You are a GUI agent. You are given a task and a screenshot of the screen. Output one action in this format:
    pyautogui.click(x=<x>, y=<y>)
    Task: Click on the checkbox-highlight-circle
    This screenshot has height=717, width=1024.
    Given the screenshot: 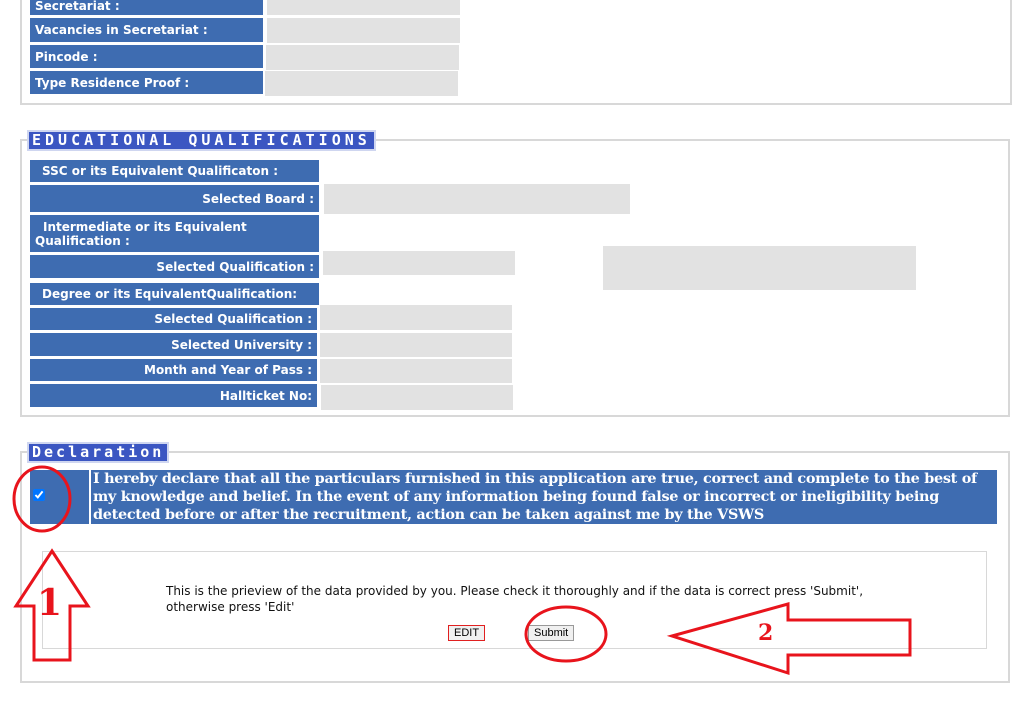 What is the action you would take?
    pyautogui.click(x=42, y=499)
    